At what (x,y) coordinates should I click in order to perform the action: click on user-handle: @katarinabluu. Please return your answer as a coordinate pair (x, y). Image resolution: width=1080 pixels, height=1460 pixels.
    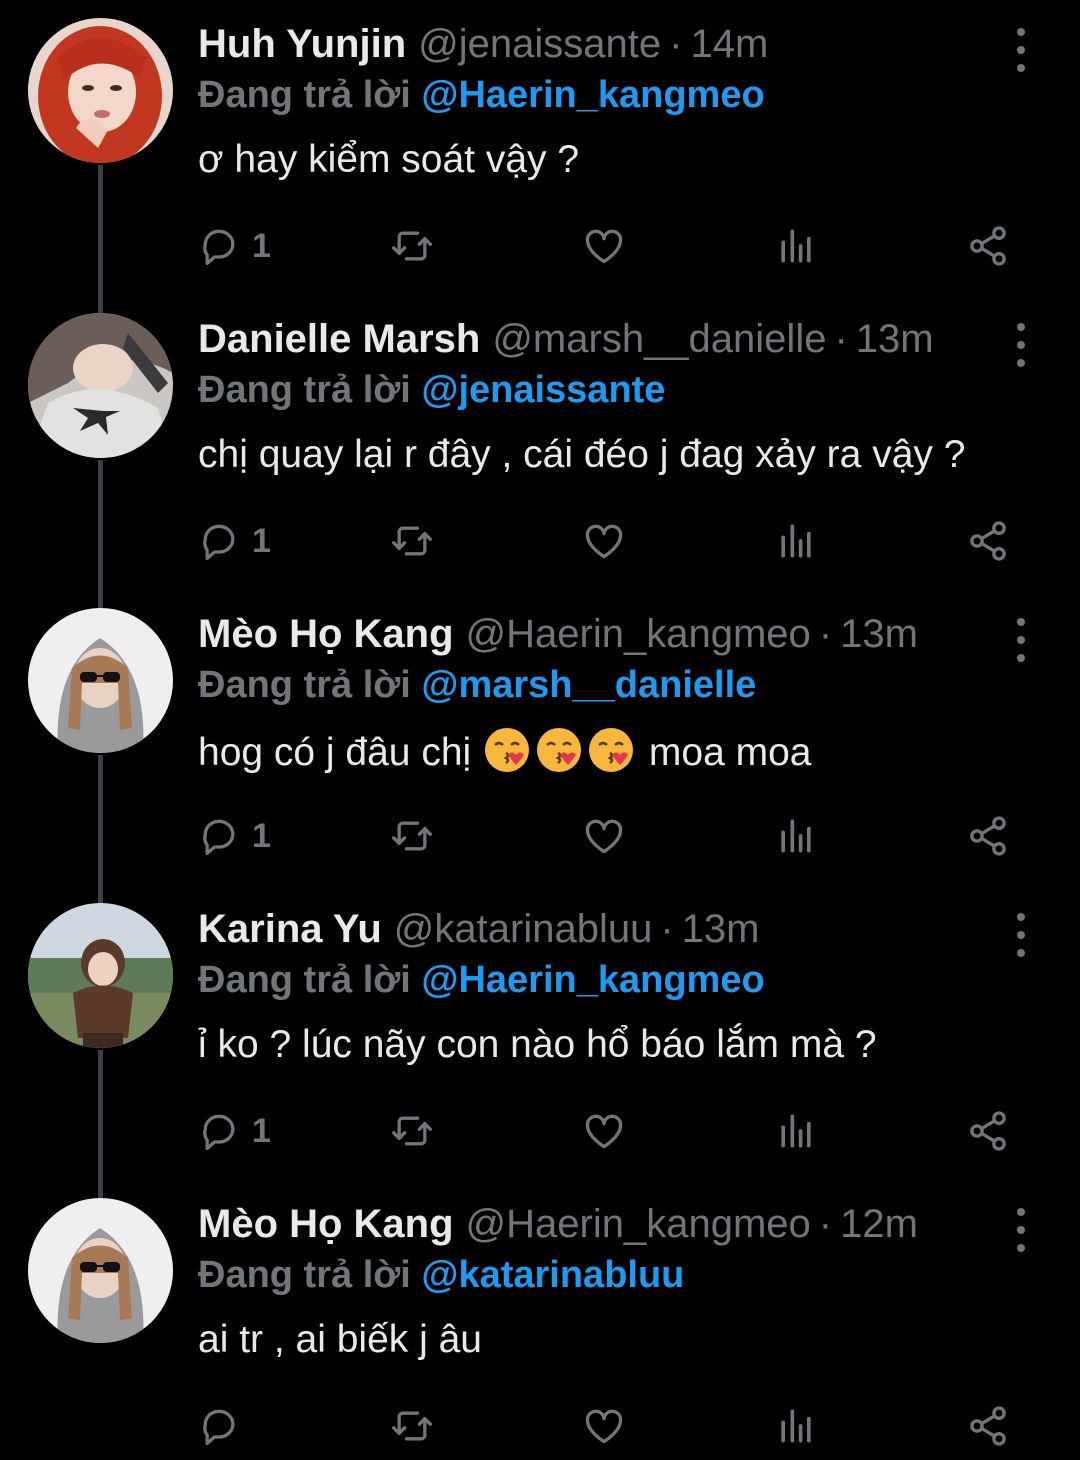
    Looking at the image, I should click on (523, 929).